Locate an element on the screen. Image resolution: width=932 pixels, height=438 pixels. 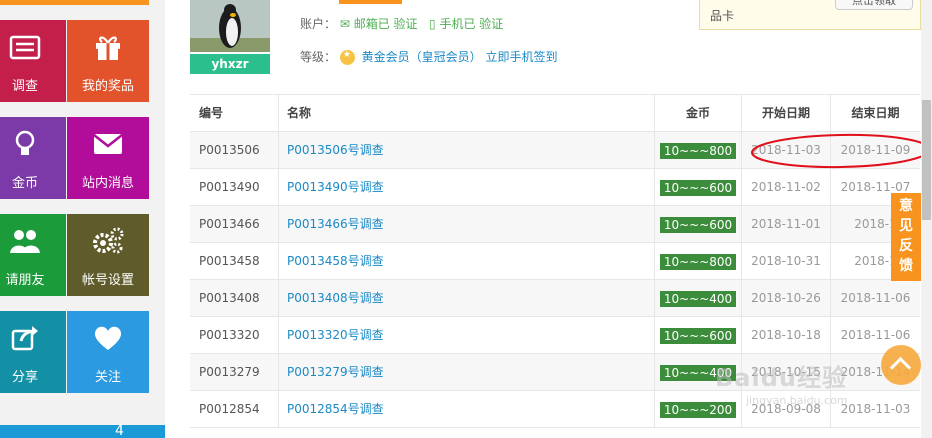
feedback-char: 馈 is located at coordinates (906, 266).